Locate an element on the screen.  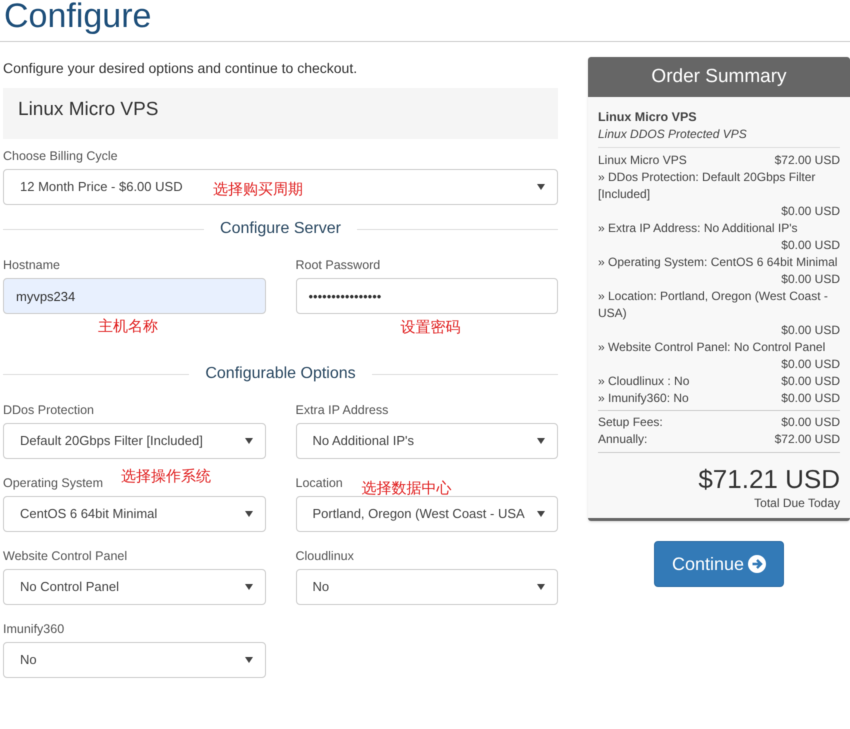
dropdown-select: No Additional IP's is located at coordinates (427, 441).